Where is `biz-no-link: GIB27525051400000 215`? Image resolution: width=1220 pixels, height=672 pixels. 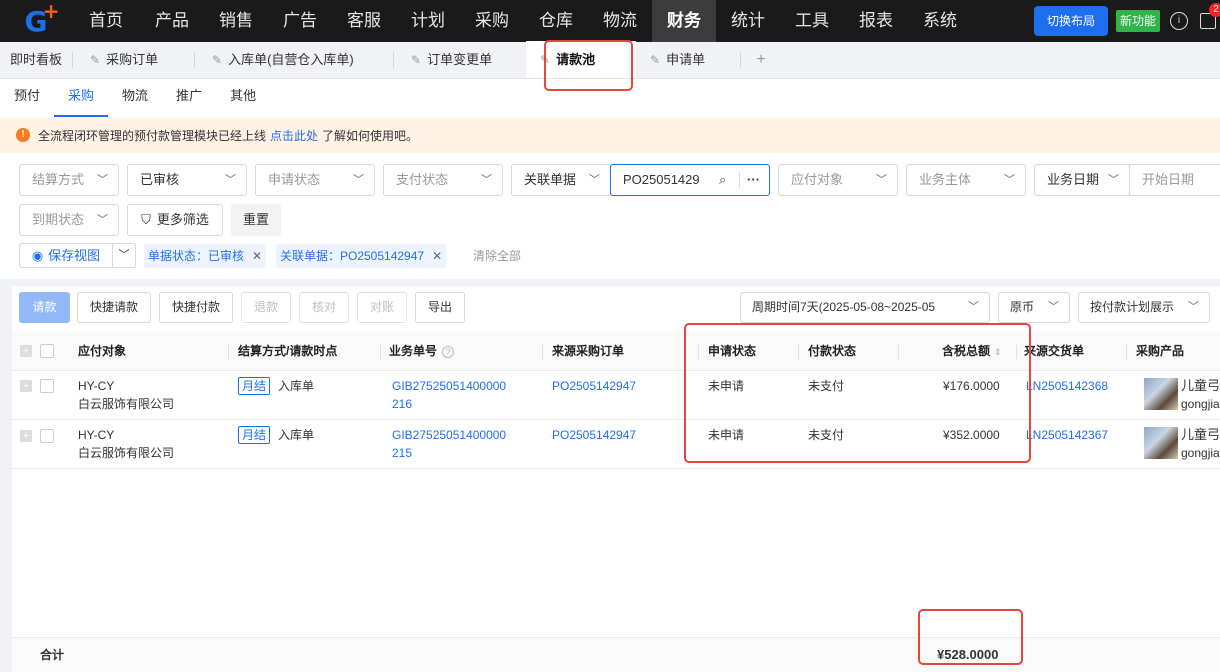 biz-no-link: GIB27525051400000 215 is located at coordinates (449, 444).